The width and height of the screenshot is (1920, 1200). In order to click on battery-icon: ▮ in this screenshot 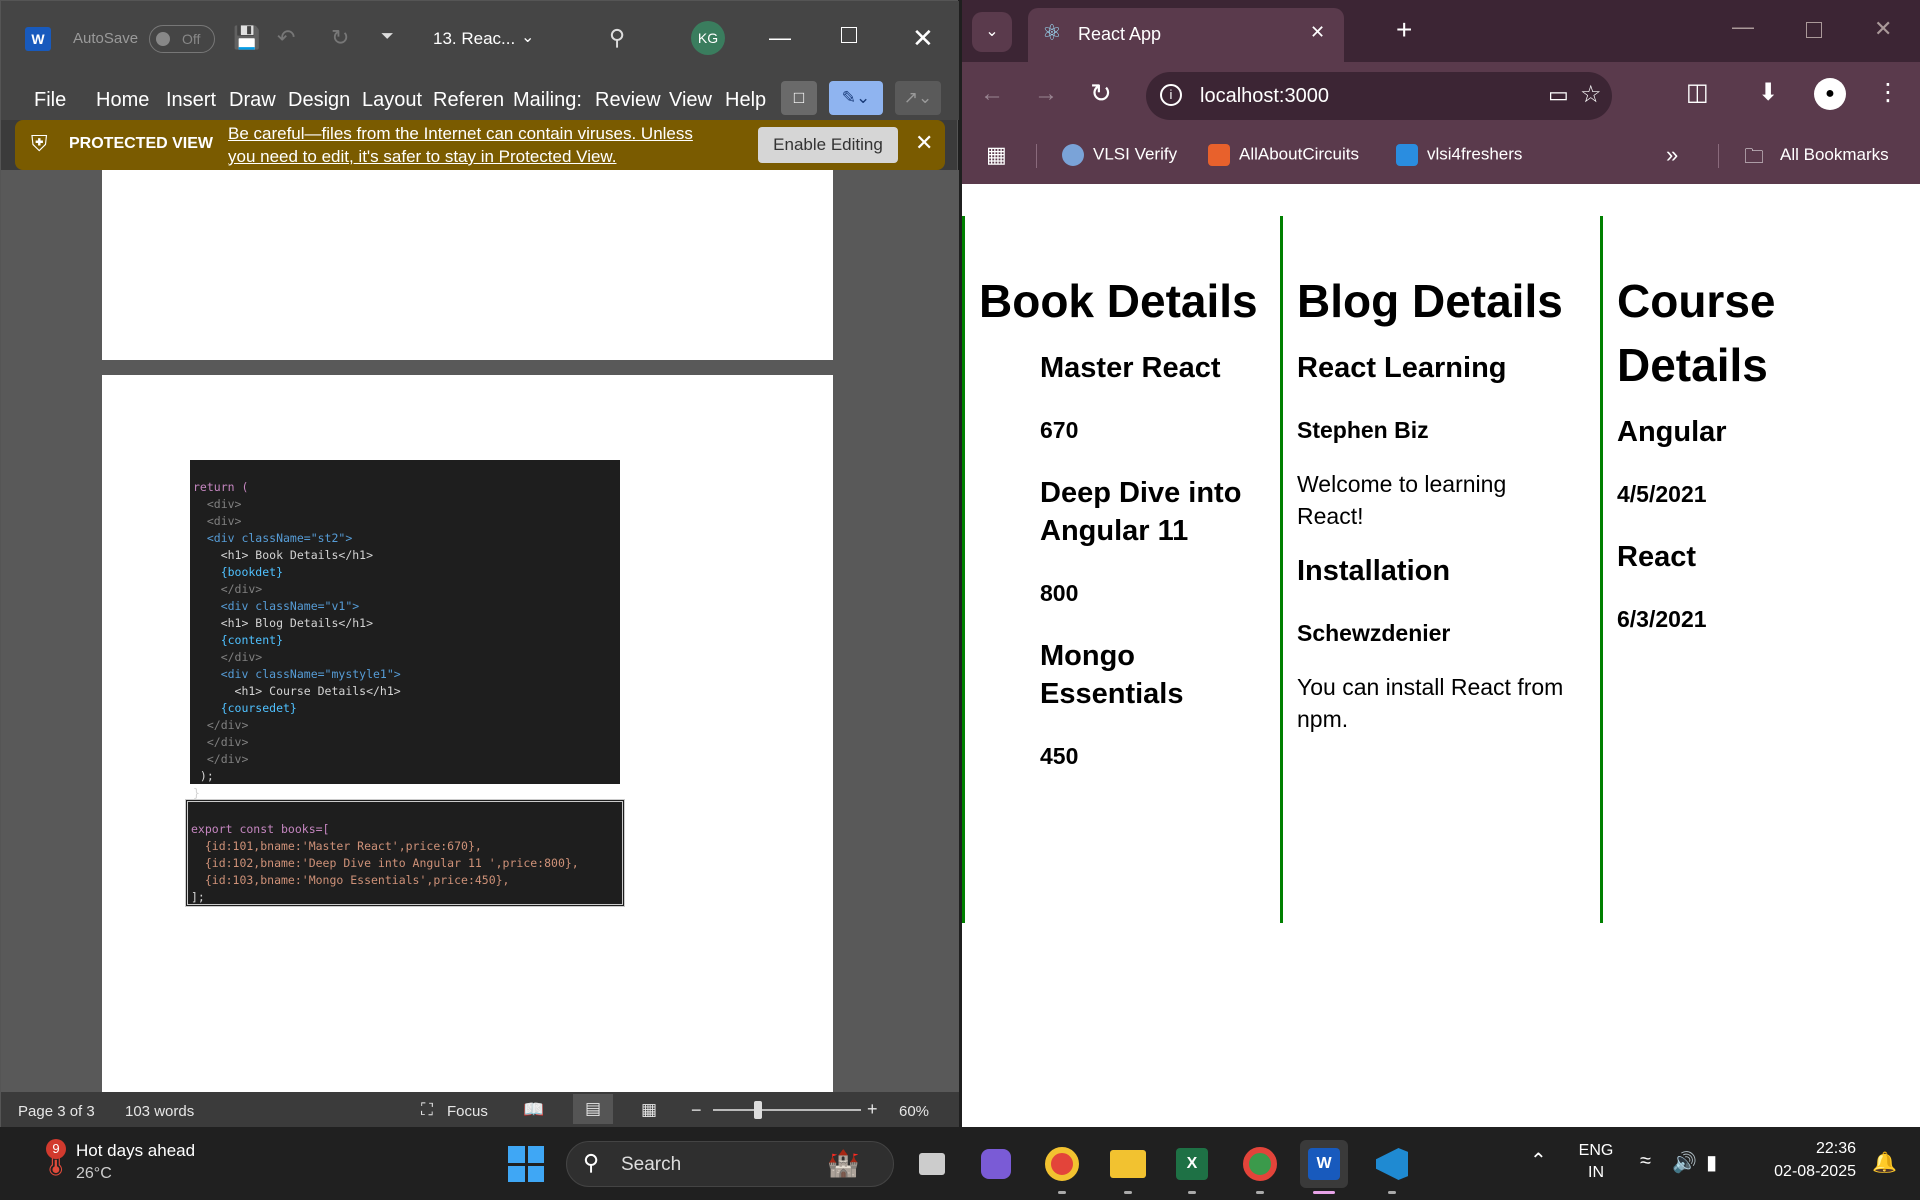, I will do `click(1711, 1162)`.